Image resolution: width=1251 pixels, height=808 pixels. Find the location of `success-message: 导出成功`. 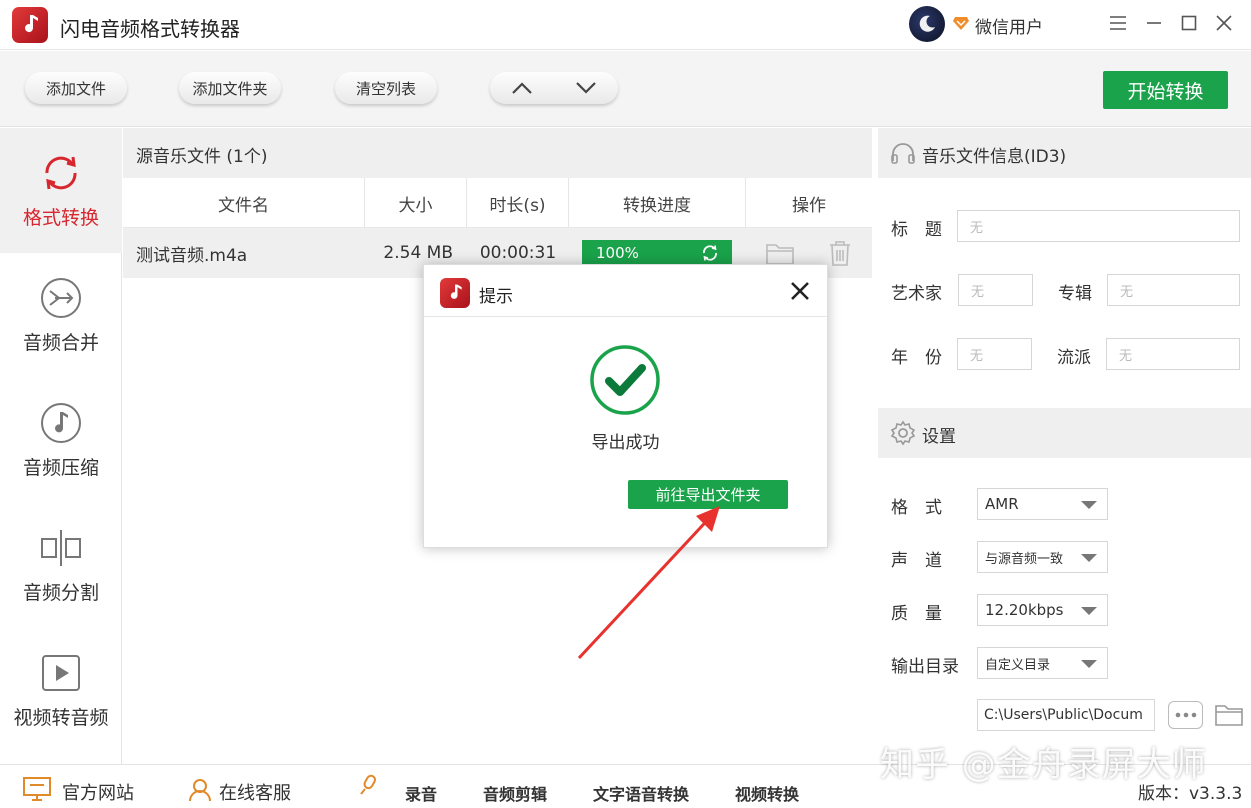

success-message: 导出成功 is located at coordinates (625, 443).